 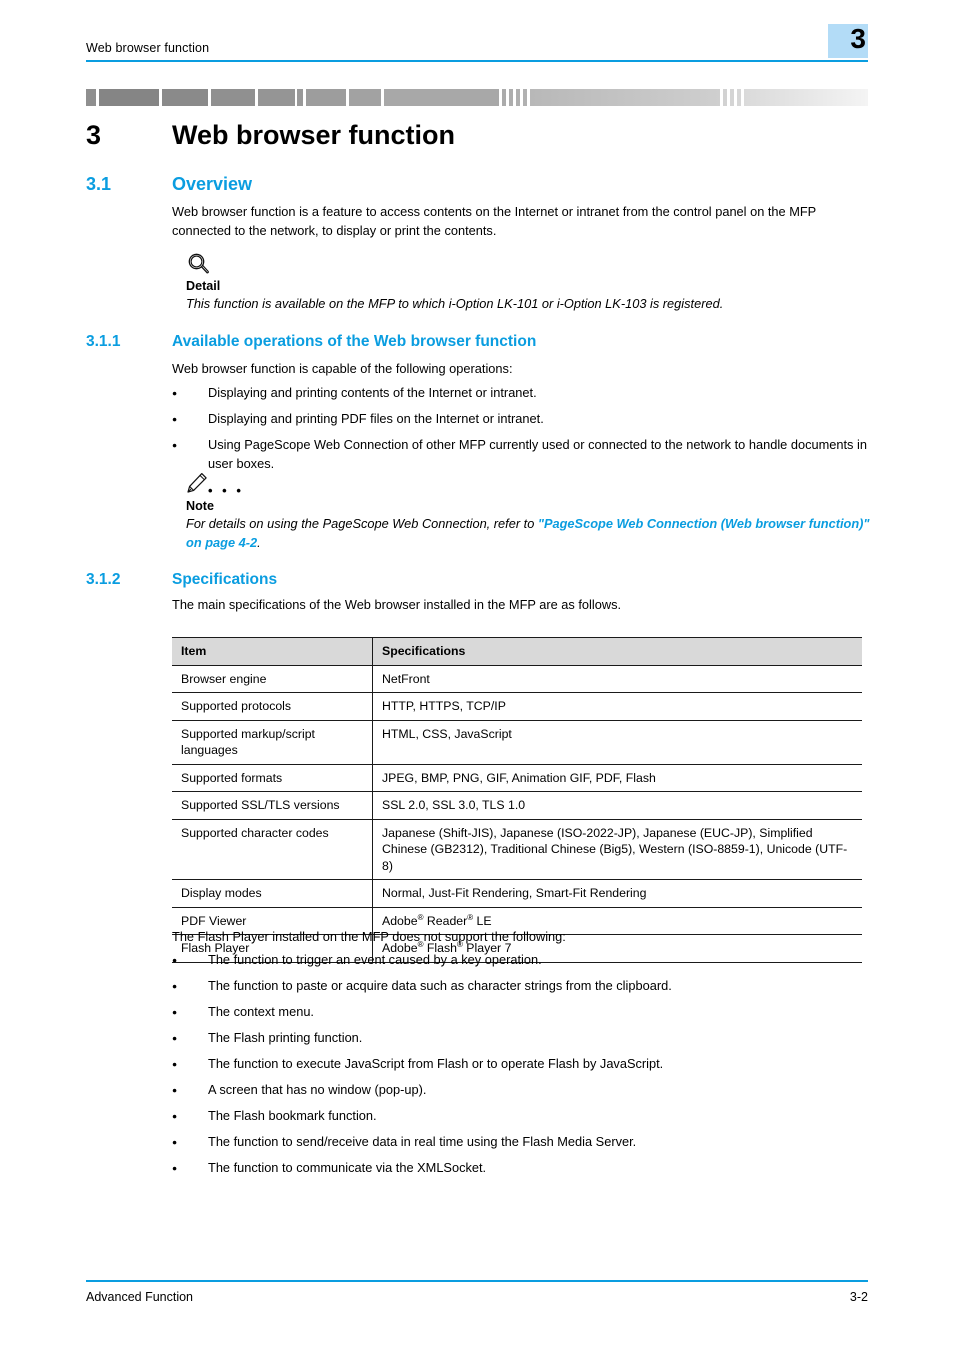 What do you see at coordinates (272, 805) in the screenshot?
I see `table-cell-item: Supported SSL/TLS versions` at bounding box center [272, 805].